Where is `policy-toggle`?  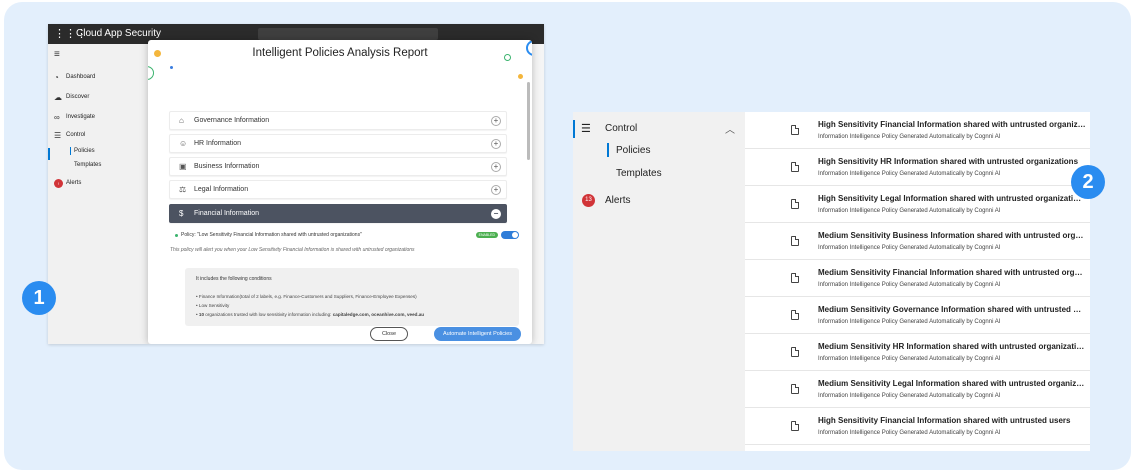
policy-toggle is located at coordinates (510, 235).